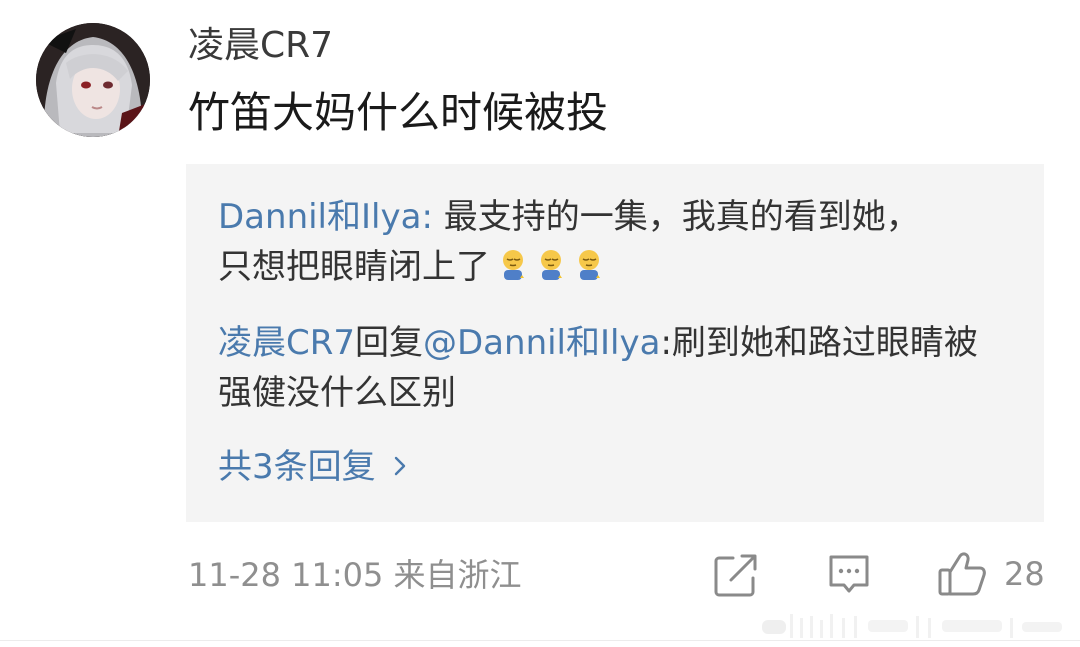 The image size is (1080, 647). I want to click on reply-author: Dannil和Ilya, so click(319, 217).